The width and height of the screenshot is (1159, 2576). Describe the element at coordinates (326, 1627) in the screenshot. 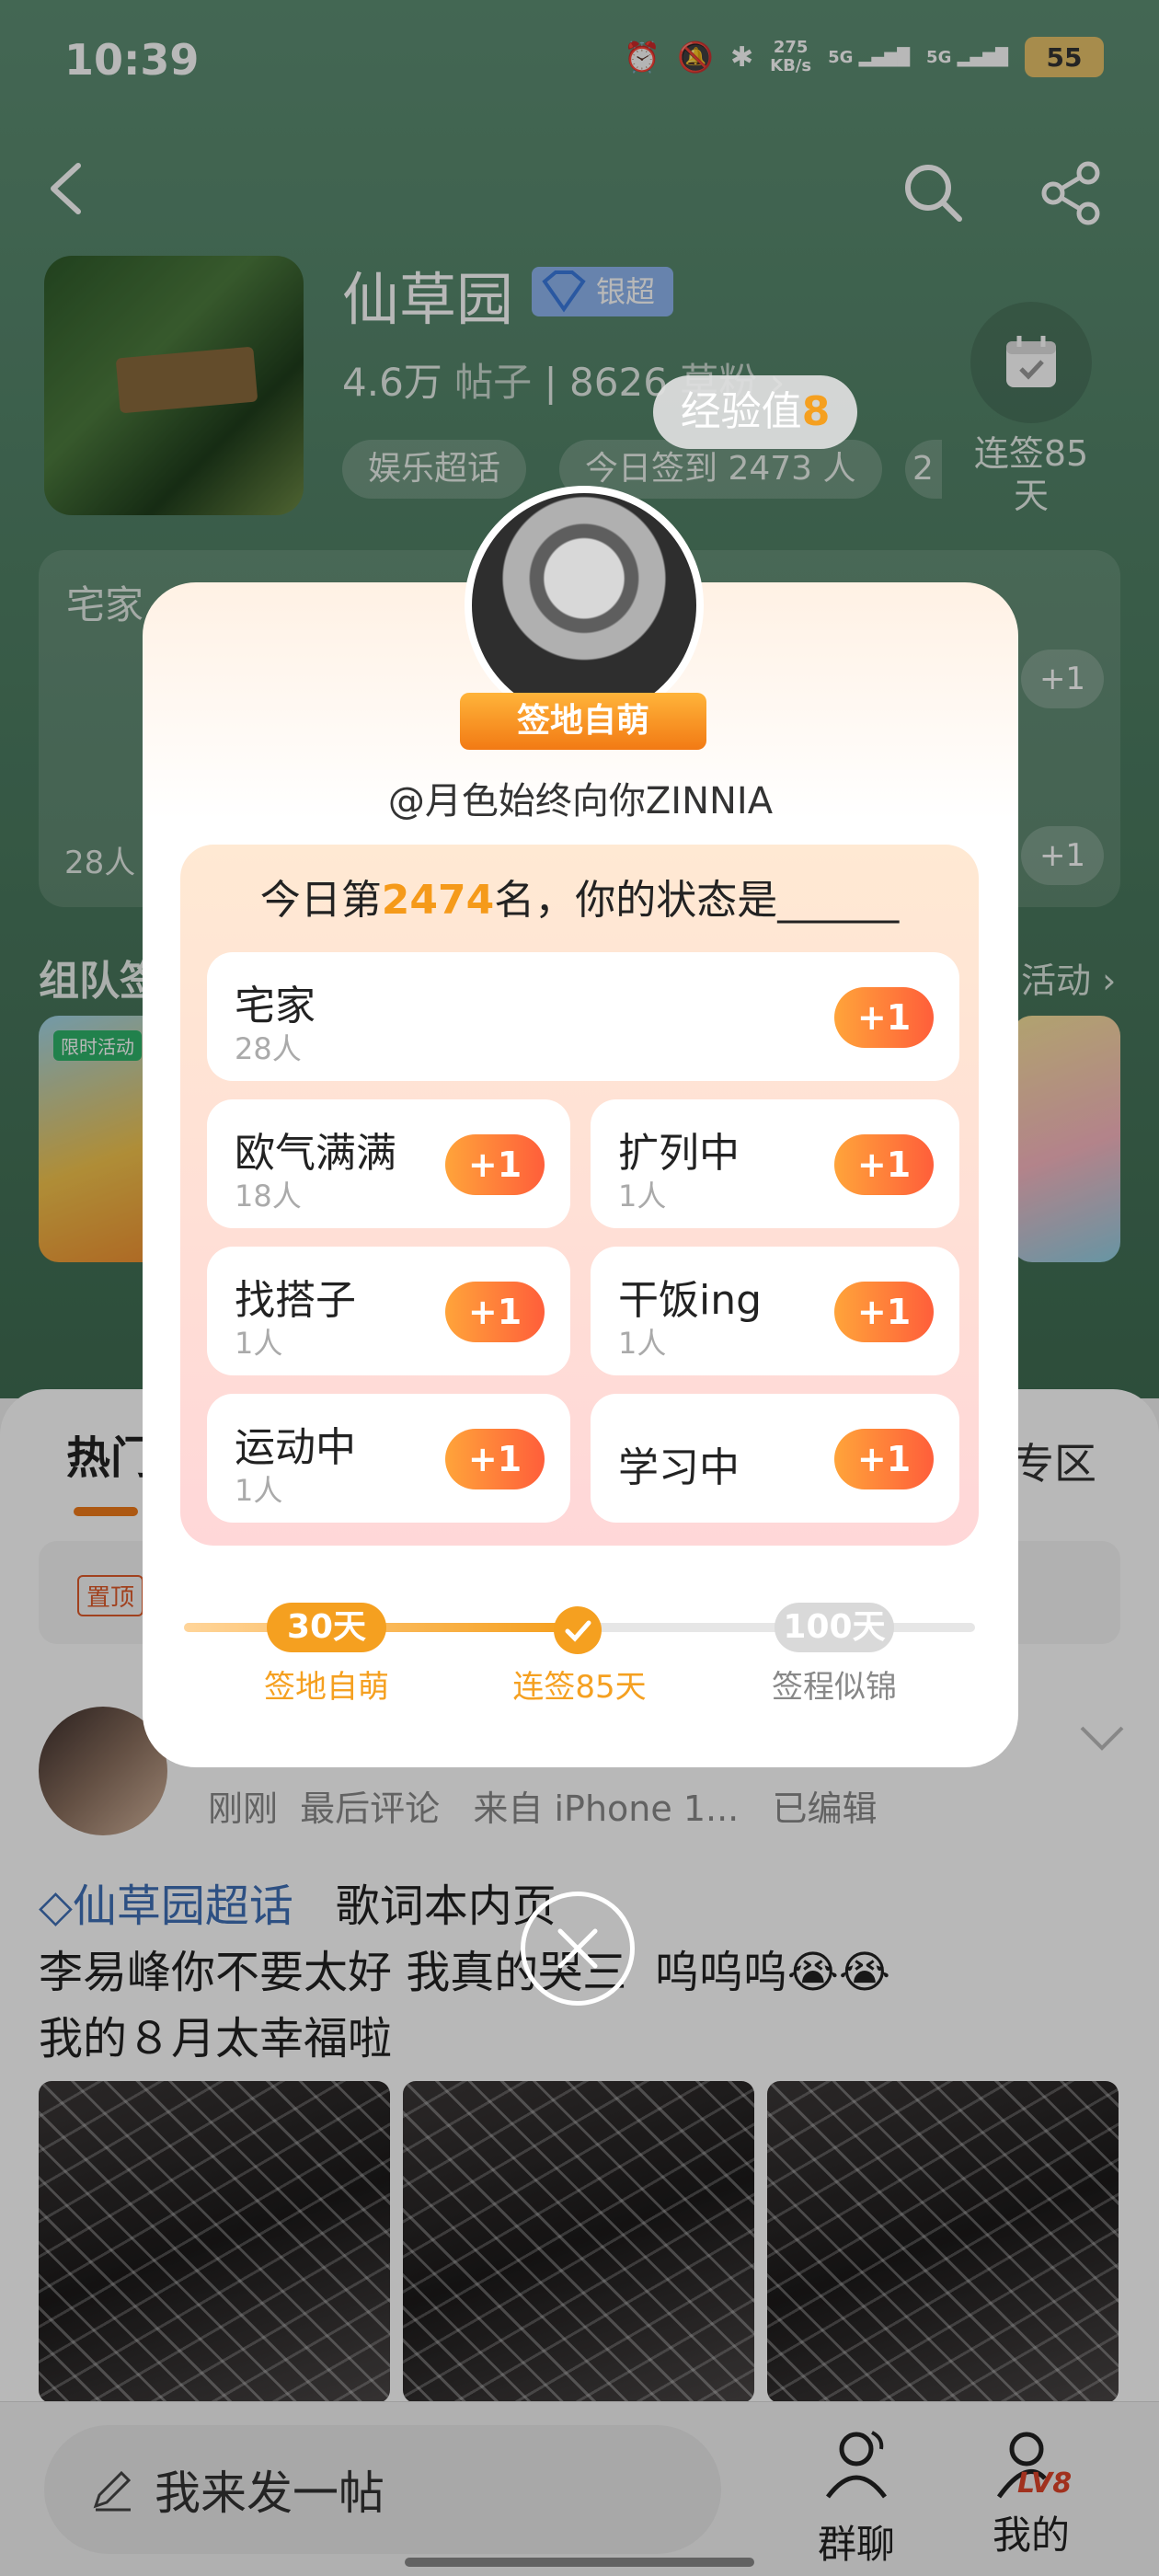

I see `milestone-30-badge: 30天` at that location.